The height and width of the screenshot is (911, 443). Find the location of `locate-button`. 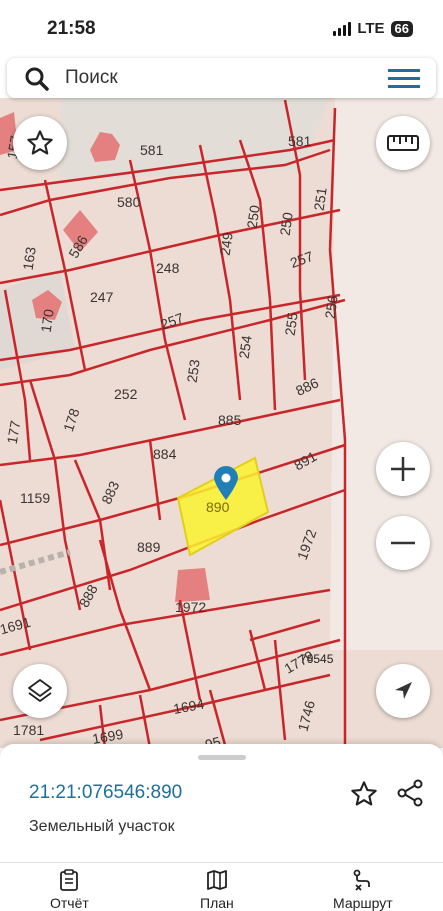

locate-button is located at coordinates (403, 691).